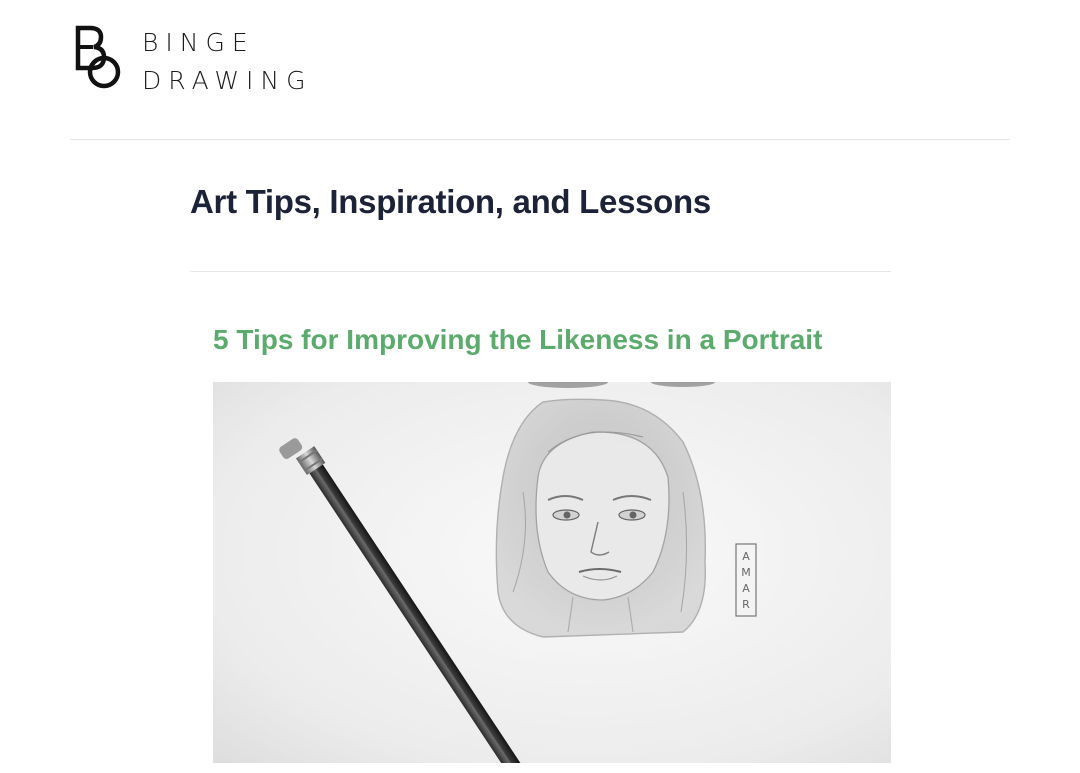 The image size is (1080, 773). What do you see at coordinates (200, 62) in the screenshot?
I see `site-logo-link: BINGE DRAWING` at bounding box center [200, 62].